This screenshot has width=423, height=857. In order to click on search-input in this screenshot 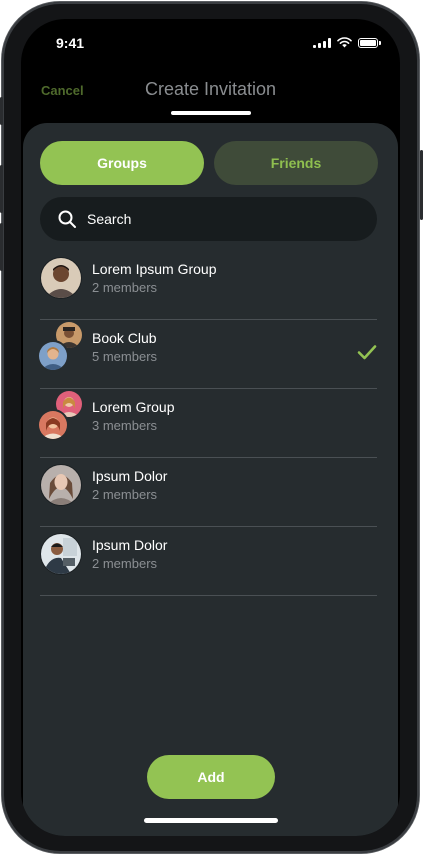, I will do `click(207, 219)`.